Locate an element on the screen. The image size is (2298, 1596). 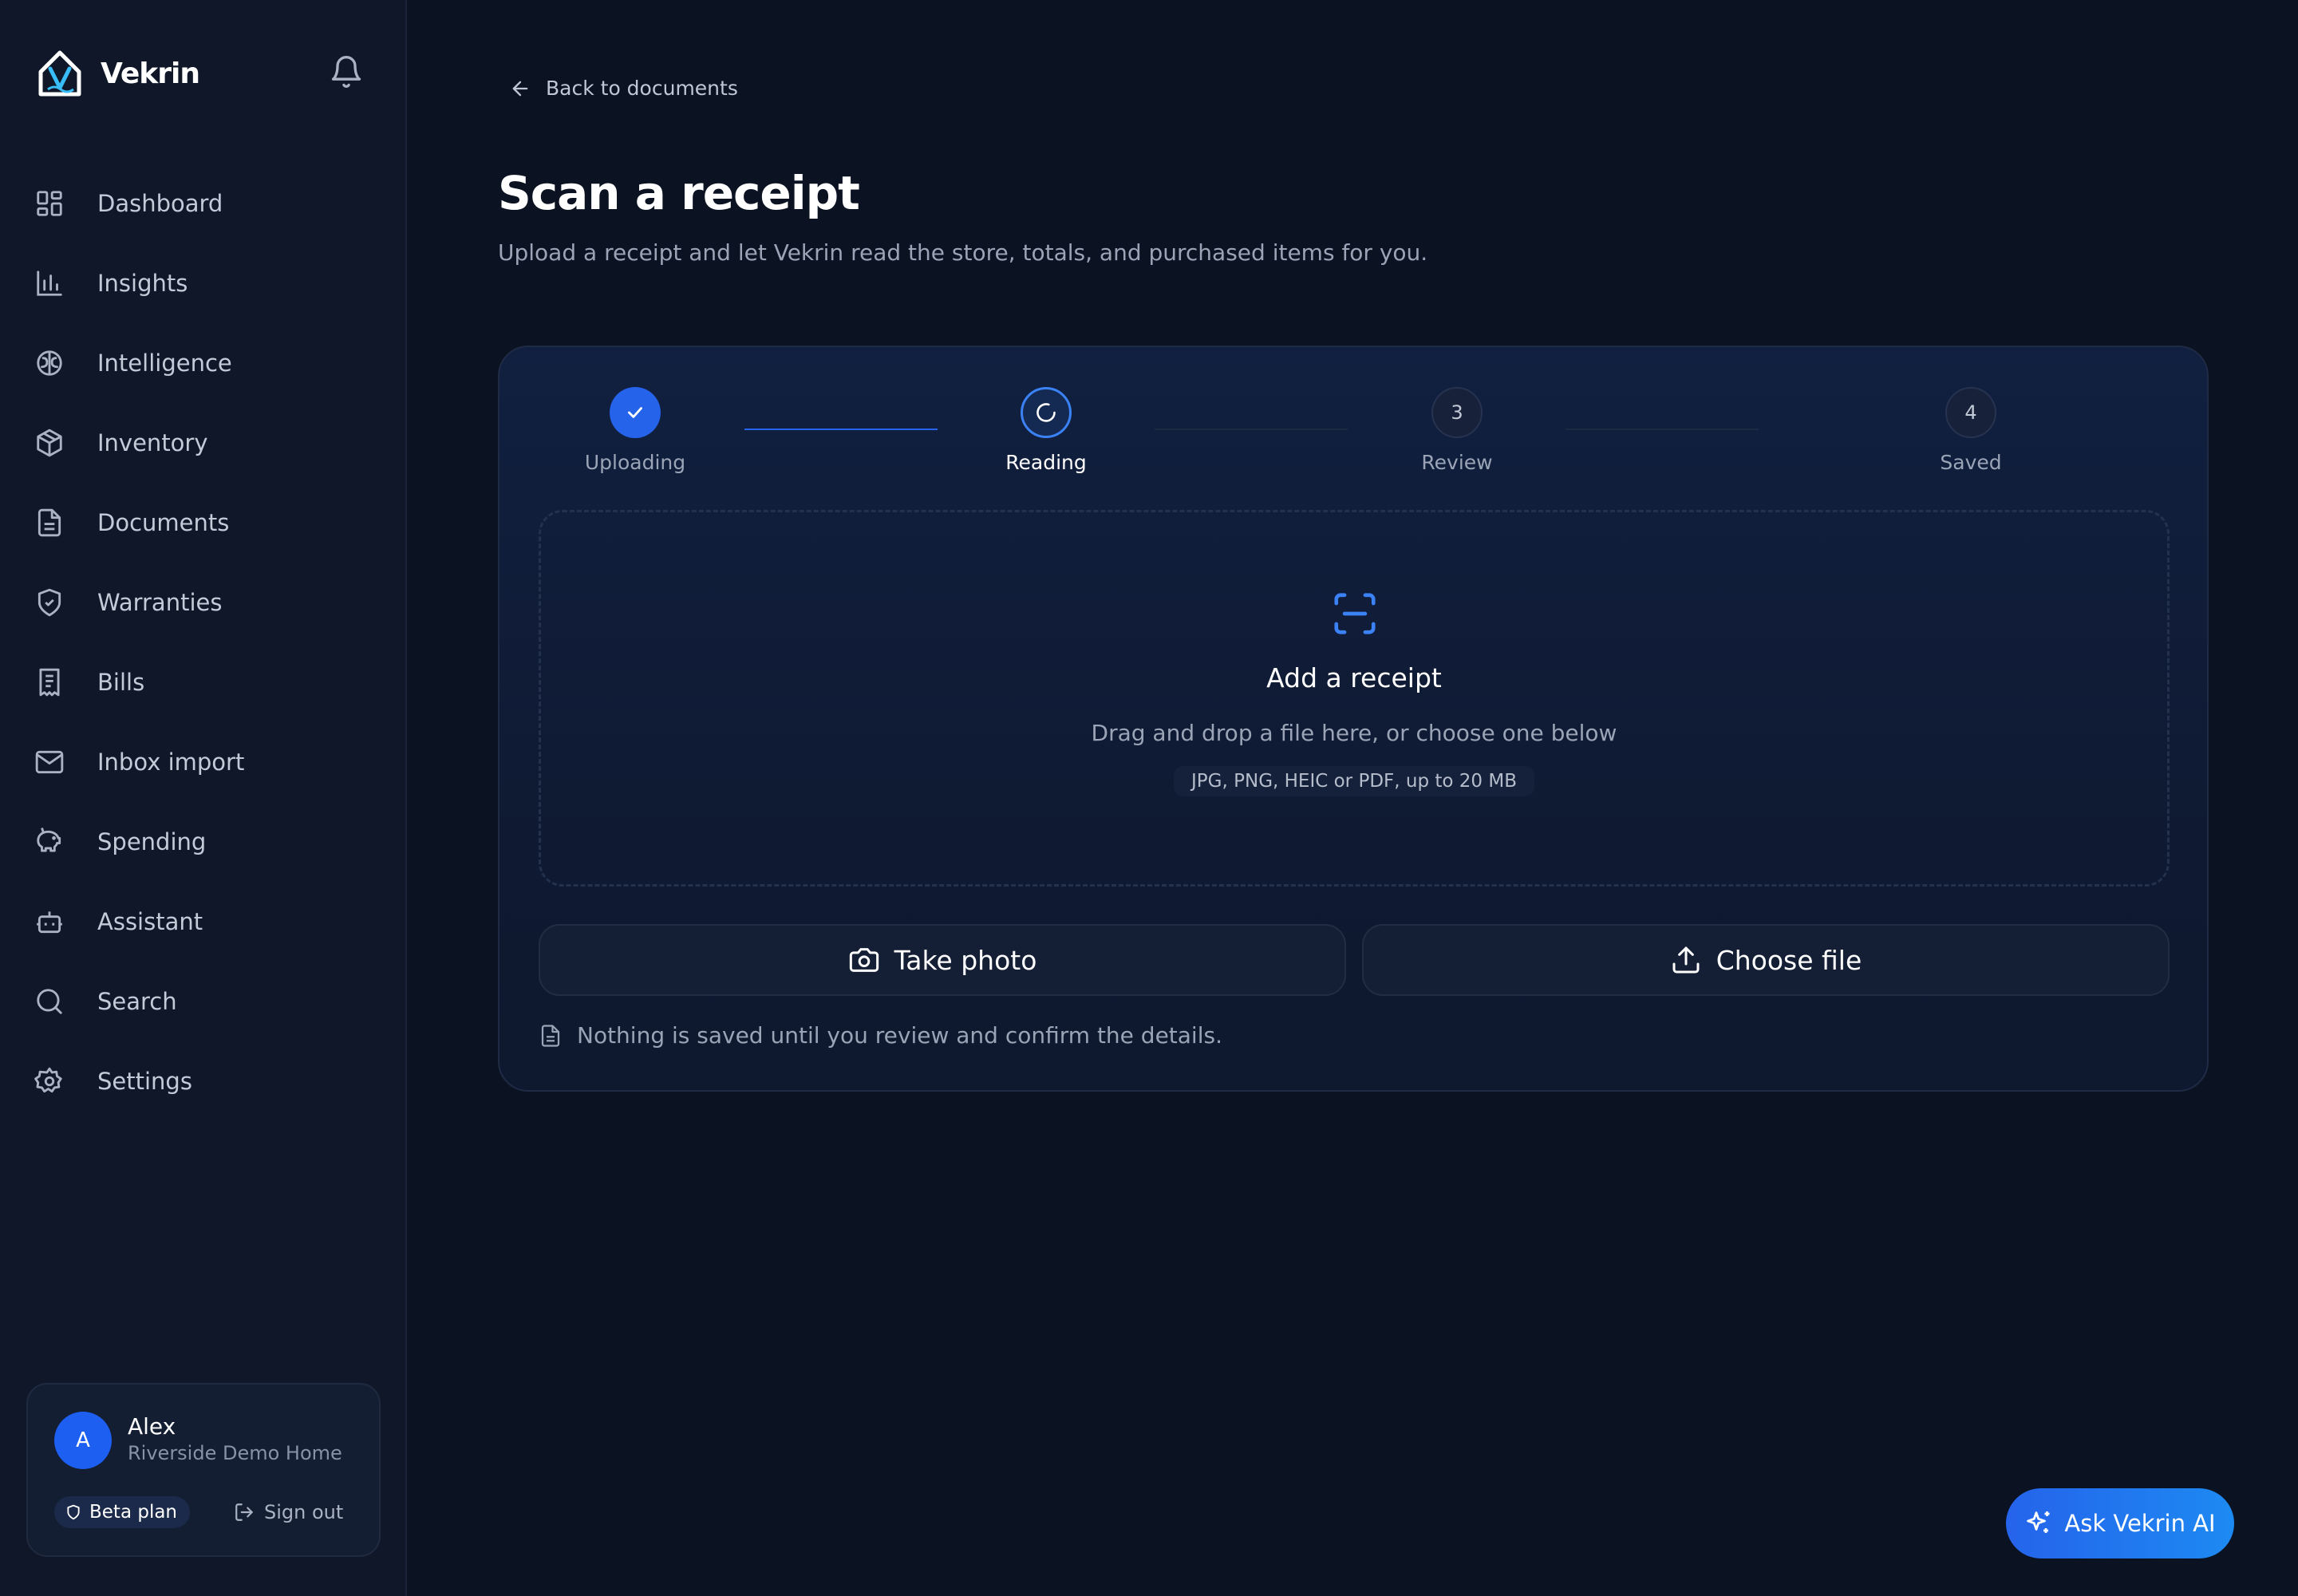
dashboard-icon is located at coordinates (49, 203).